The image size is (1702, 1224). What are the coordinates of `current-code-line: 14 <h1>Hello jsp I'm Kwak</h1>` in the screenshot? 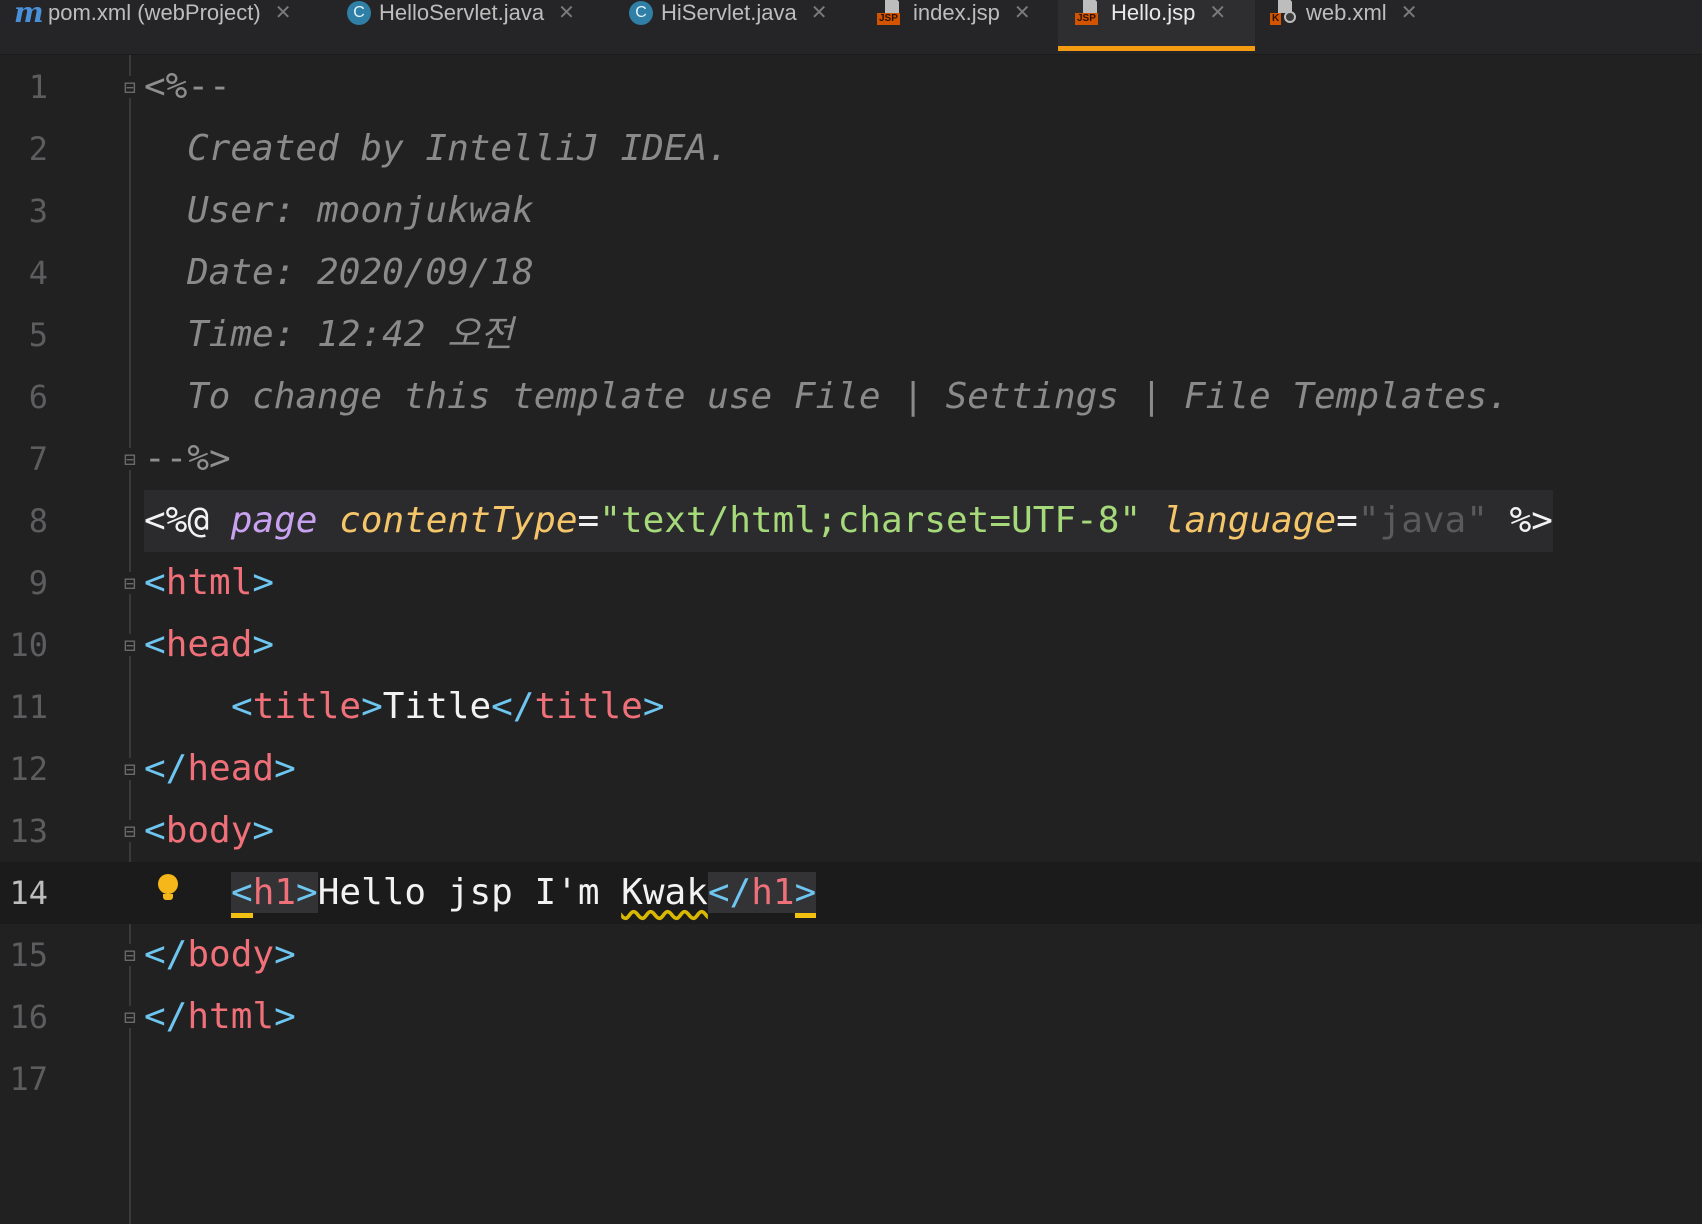 It's located at (851, 893).